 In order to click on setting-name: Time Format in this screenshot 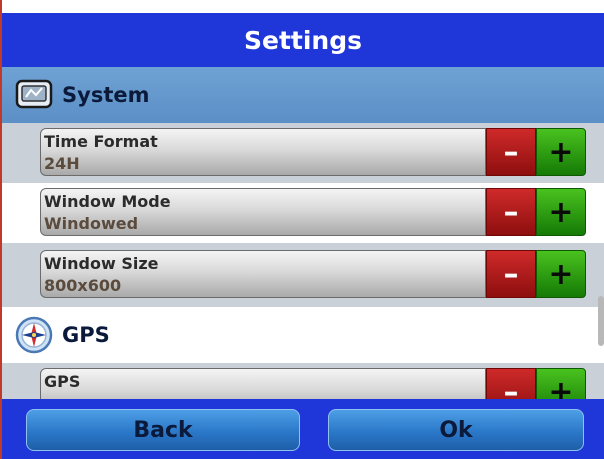, I will do `click(101, 141)`.